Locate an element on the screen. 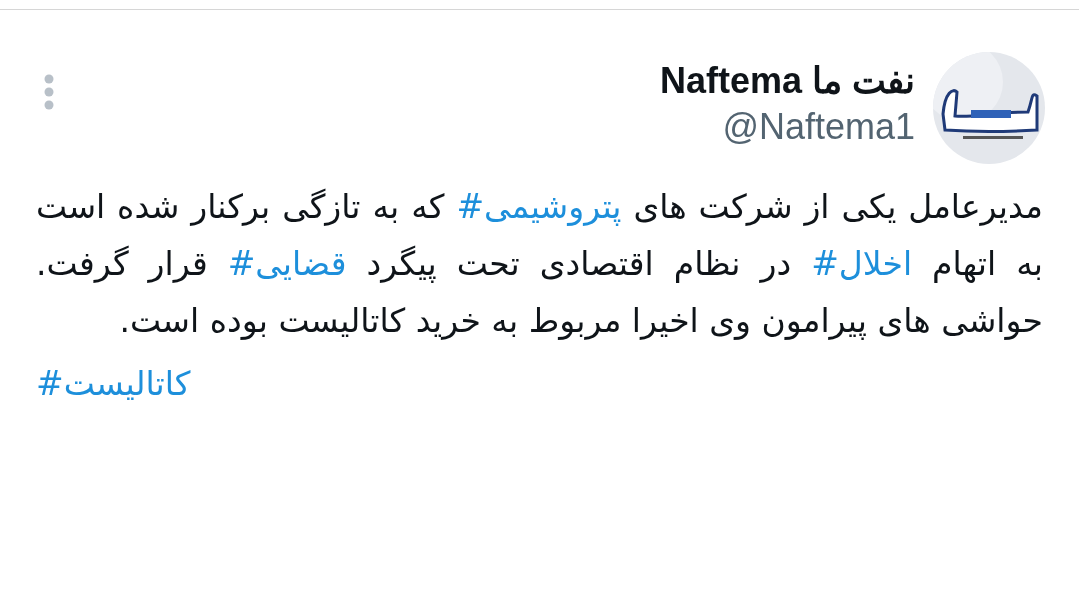 The height and width of the screenshot is (590, 1079). user-handle: @Naftema1 is located at coordinates (818, 127).